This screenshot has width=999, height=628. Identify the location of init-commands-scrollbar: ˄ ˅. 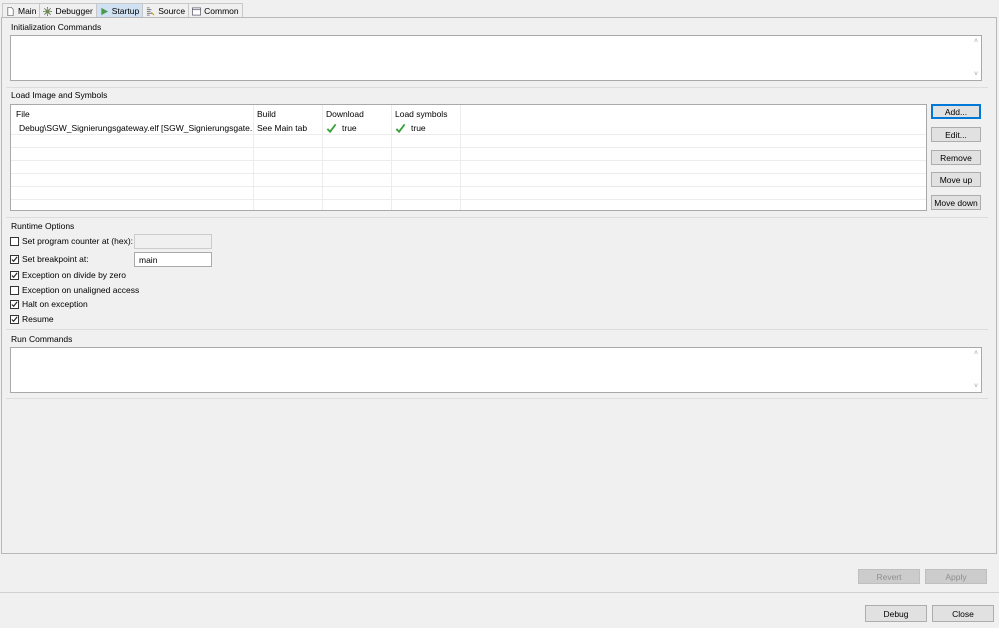
(976, 58).